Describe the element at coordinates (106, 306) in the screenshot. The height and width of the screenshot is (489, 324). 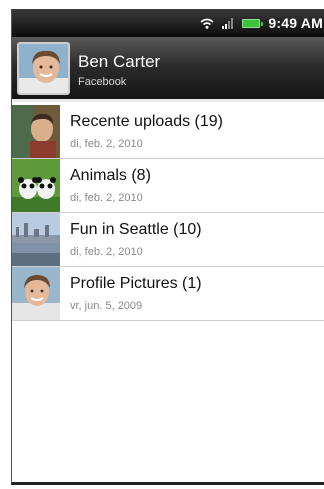
I see `album-date: vr, jun. 5, 2009` at that location.